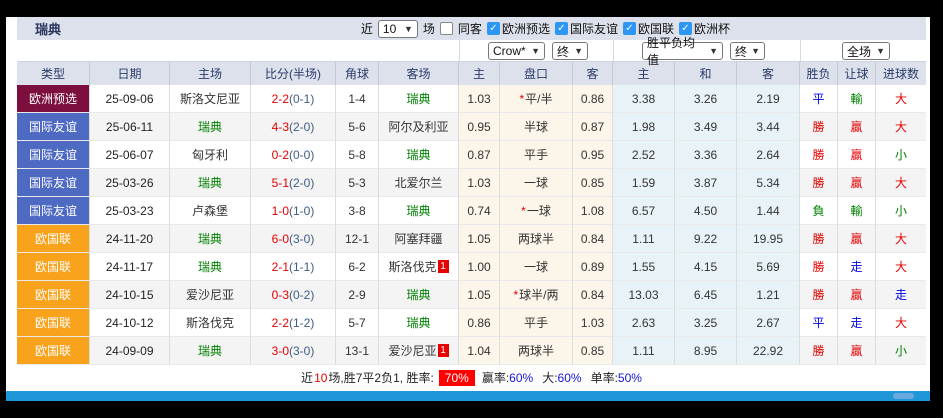 This screenshot has height=418, width=943. I want to click on away-team-name: 北爱尔兰, so click(418, 183).